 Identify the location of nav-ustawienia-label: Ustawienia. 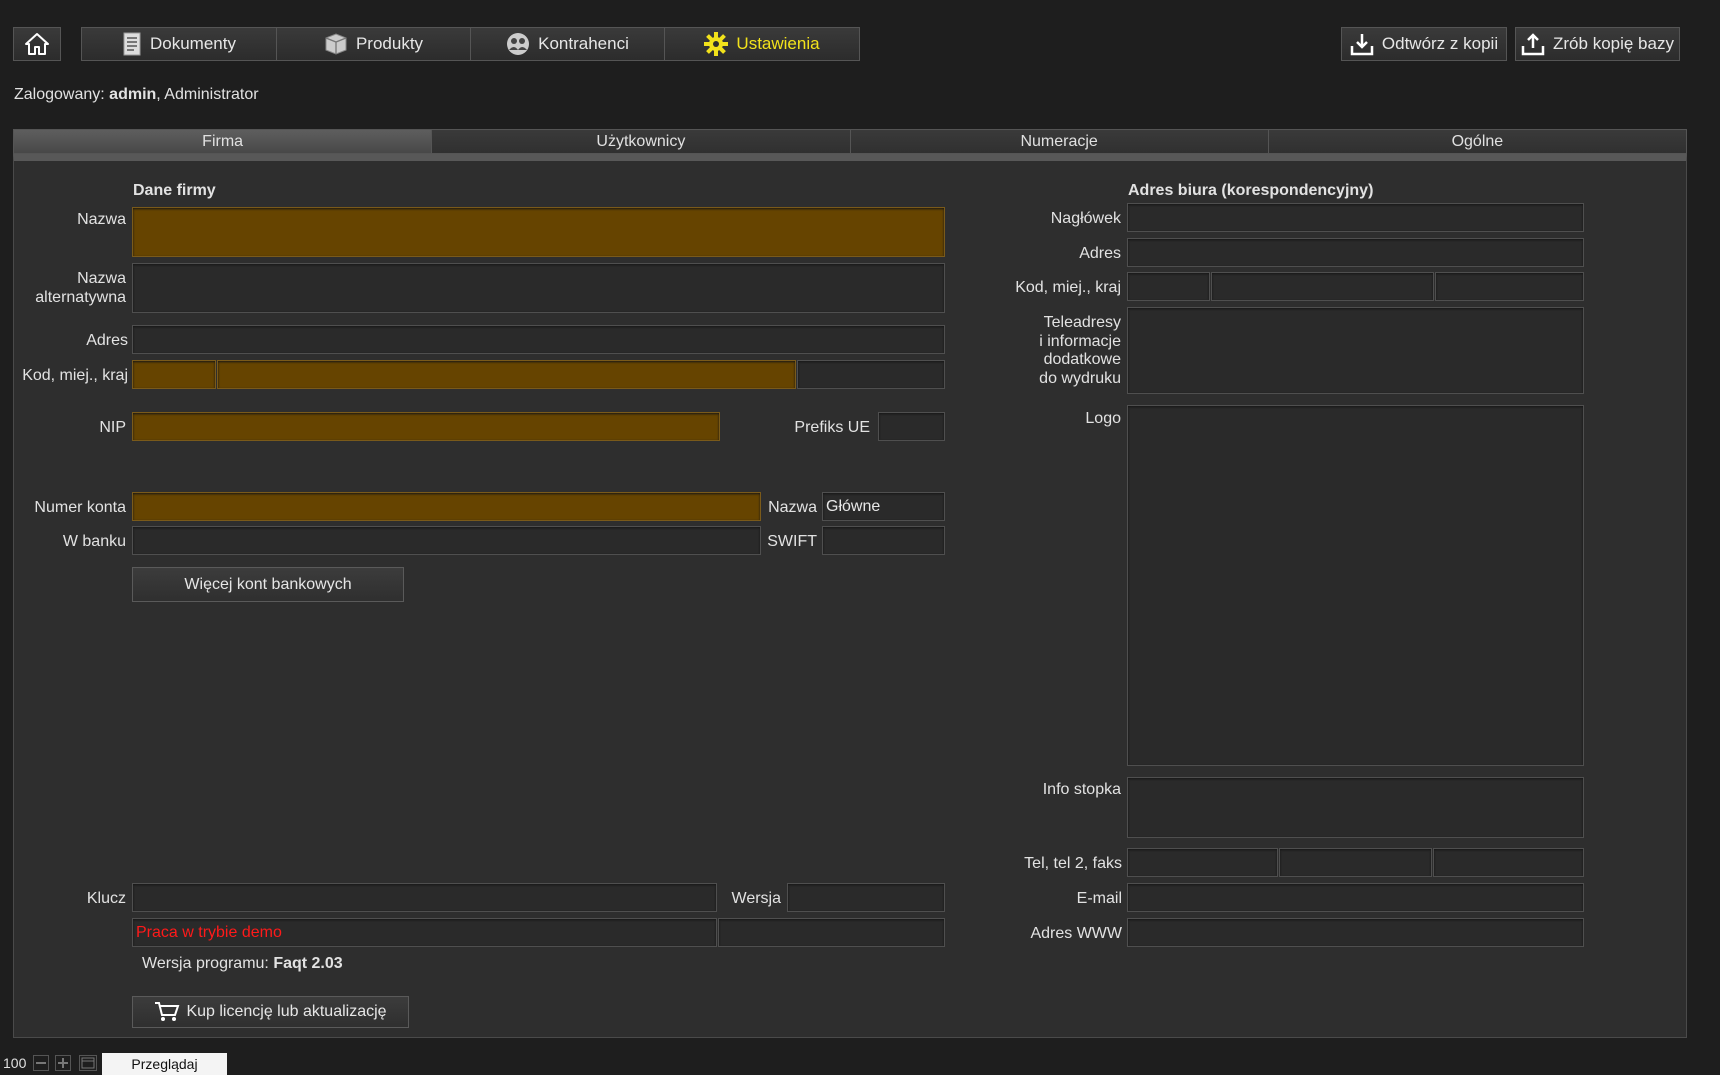
(778, 43).